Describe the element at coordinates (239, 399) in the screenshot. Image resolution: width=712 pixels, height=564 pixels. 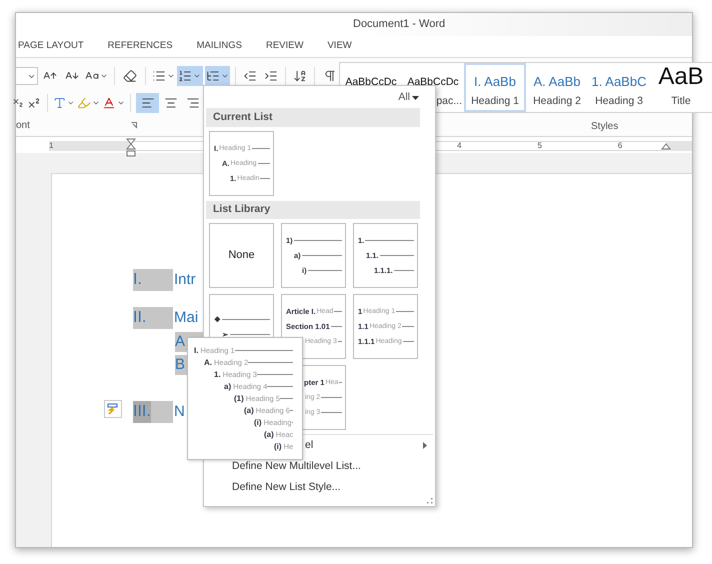
I see `list-number: (1)` at that location.